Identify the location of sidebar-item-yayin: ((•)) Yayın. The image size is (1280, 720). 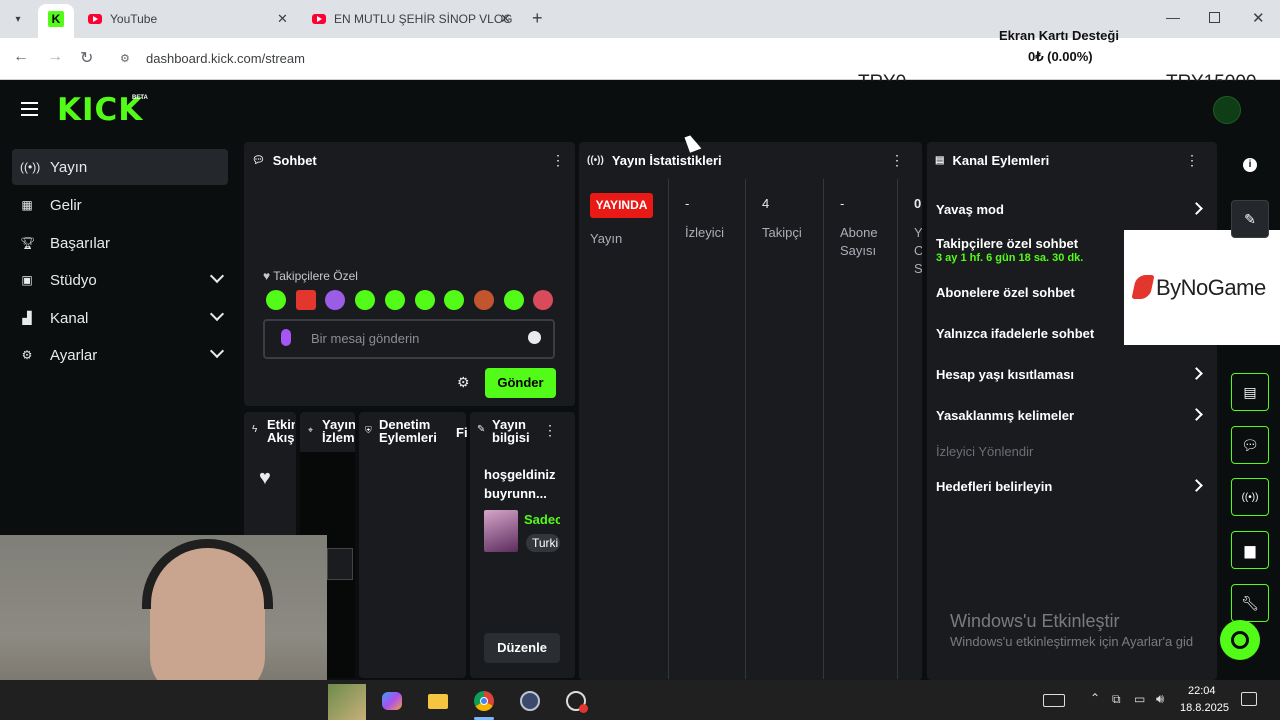
(120, 167).